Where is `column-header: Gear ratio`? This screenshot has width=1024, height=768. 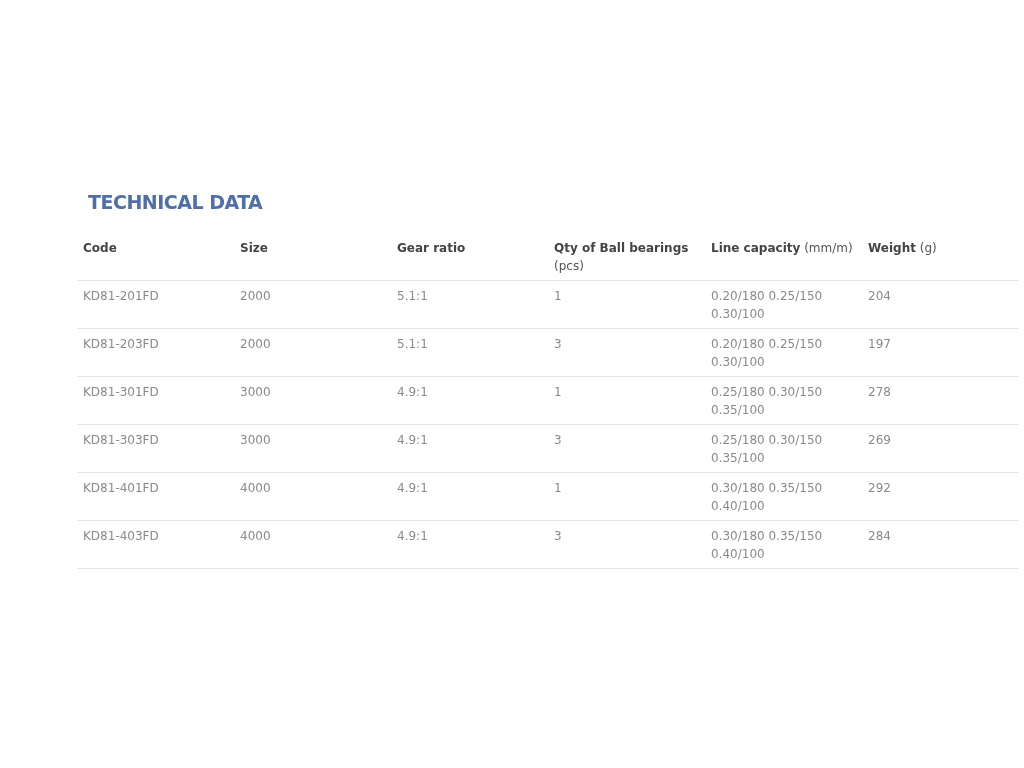 column-header: Gear ratio is located at coordinates (469, 258).